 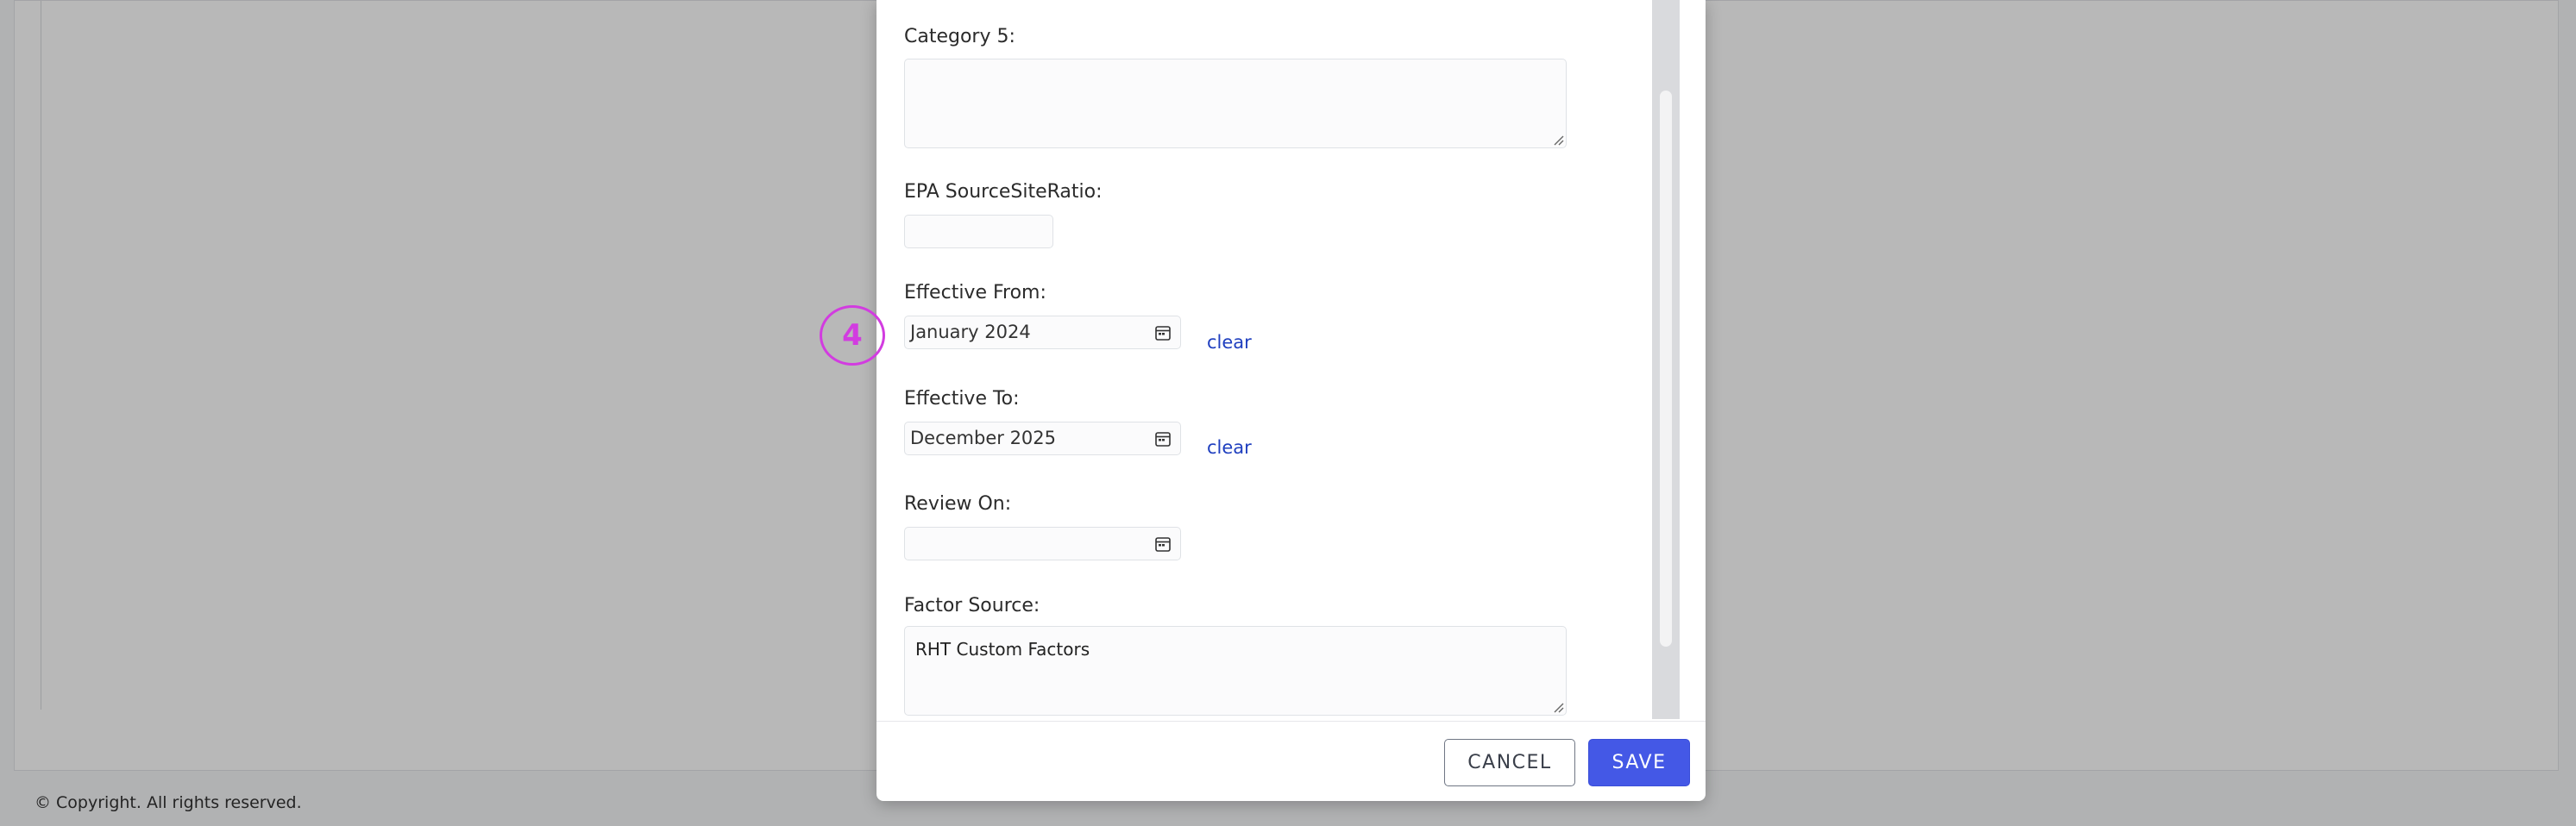 What do you see at coordinates (975, 292) in the screenshot?
I see `effective-from-label: Effective From:` at bounding box center [975, 292].